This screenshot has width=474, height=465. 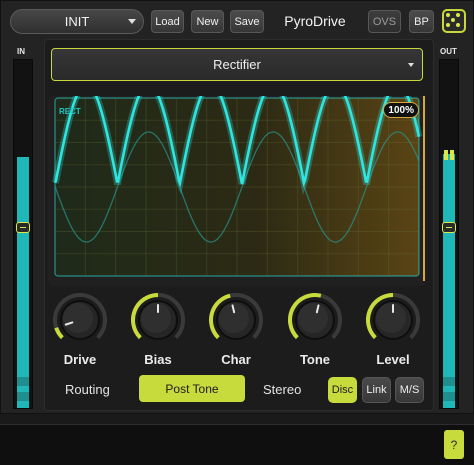 What do you see at coordinates (236, 320) in the screenshot?
I see `char-knob-dial` at bounding box center [236, 320].